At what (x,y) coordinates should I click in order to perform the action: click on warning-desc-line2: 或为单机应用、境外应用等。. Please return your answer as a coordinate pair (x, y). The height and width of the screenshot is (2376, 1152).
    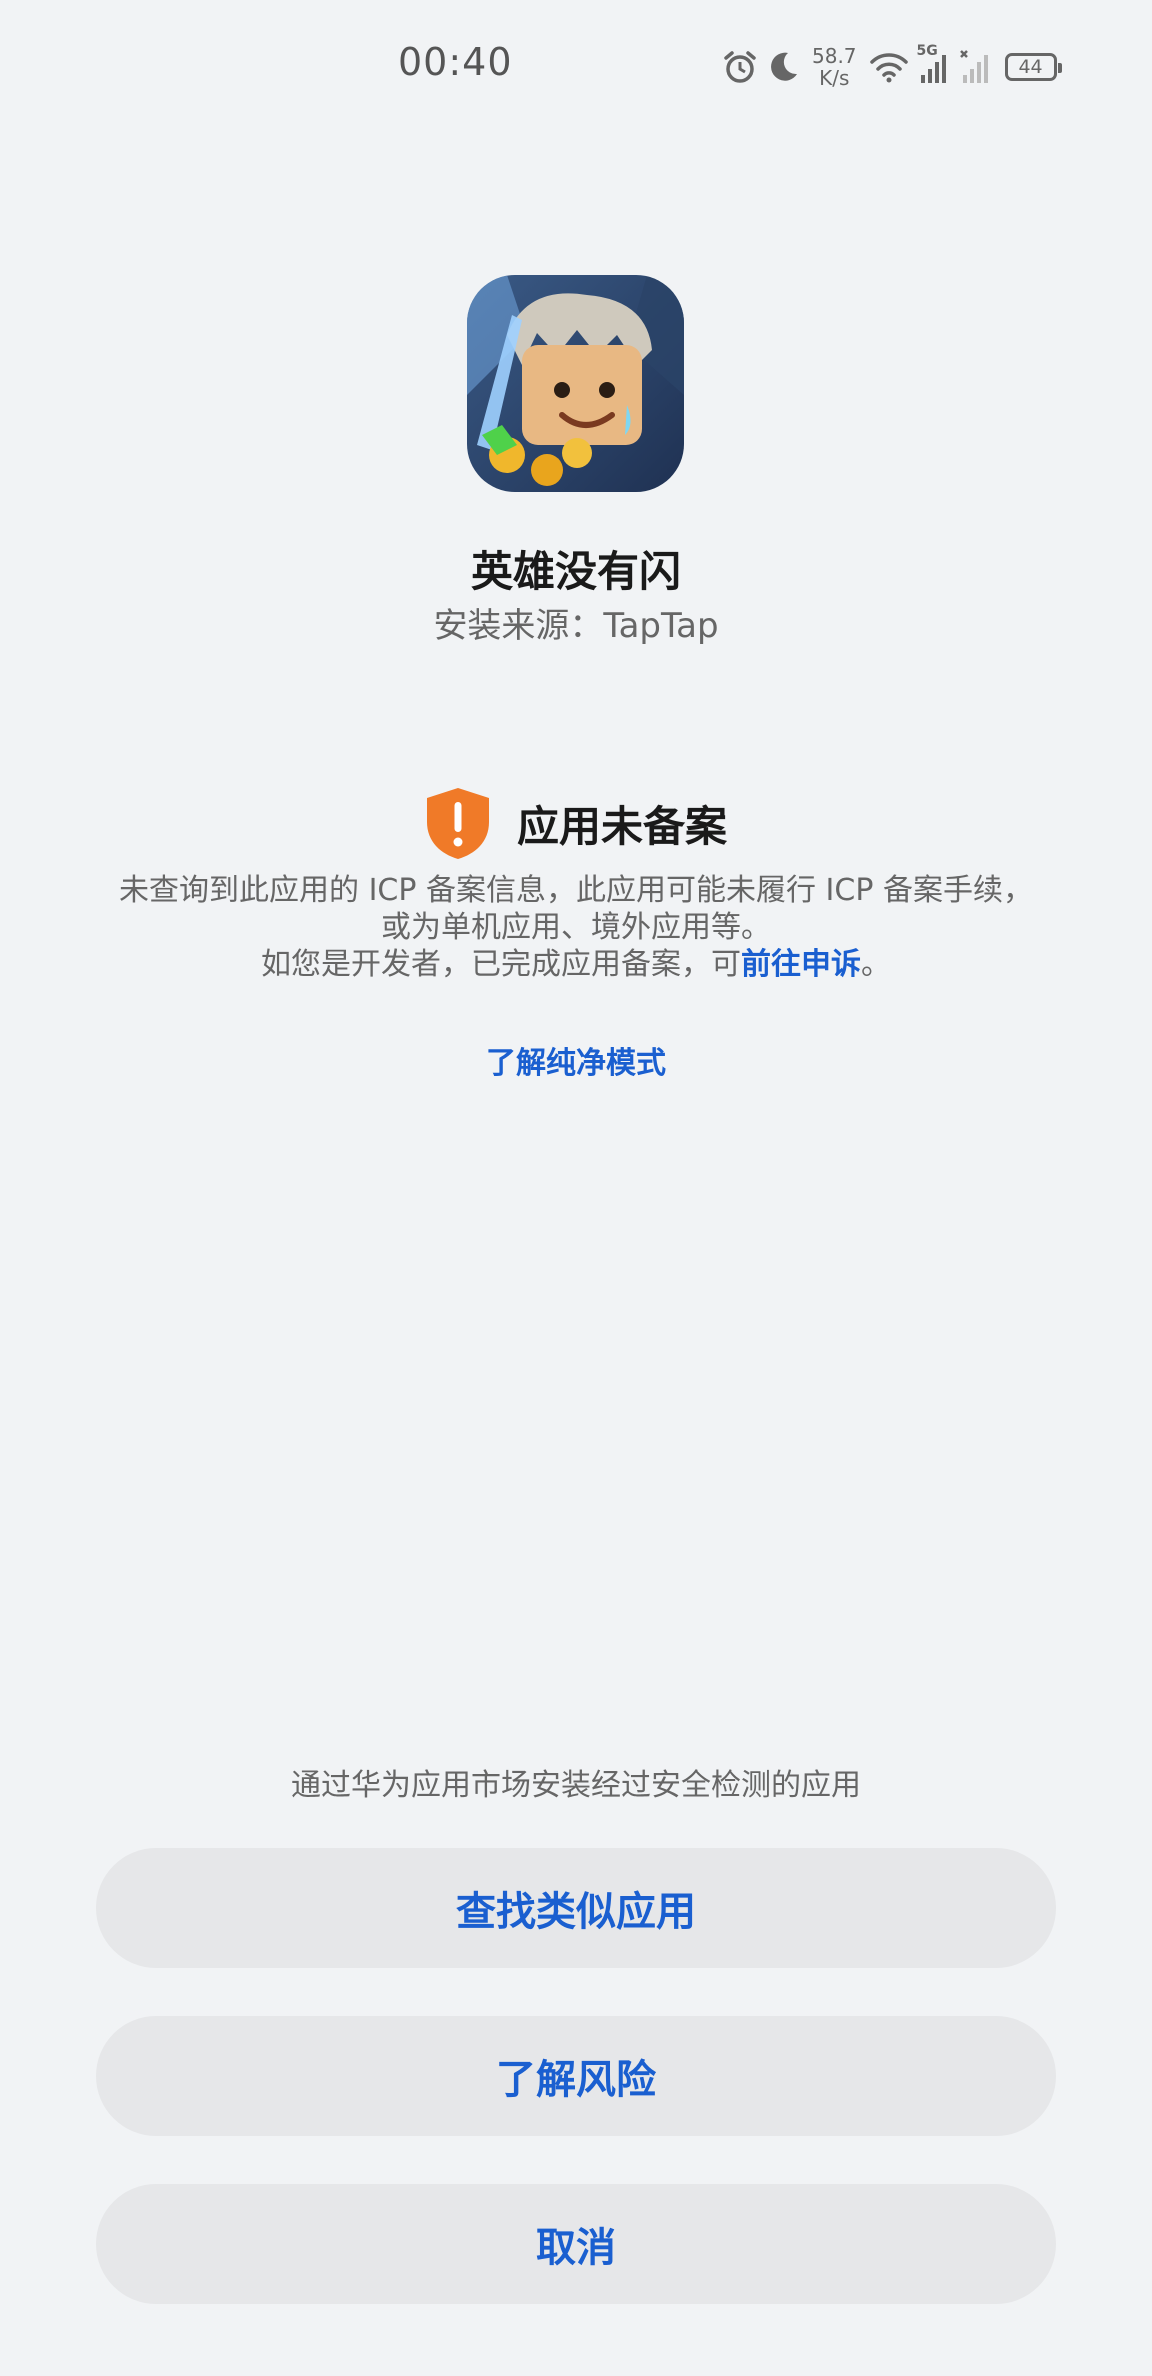
    Looking at the image, I should click on (576, 927).